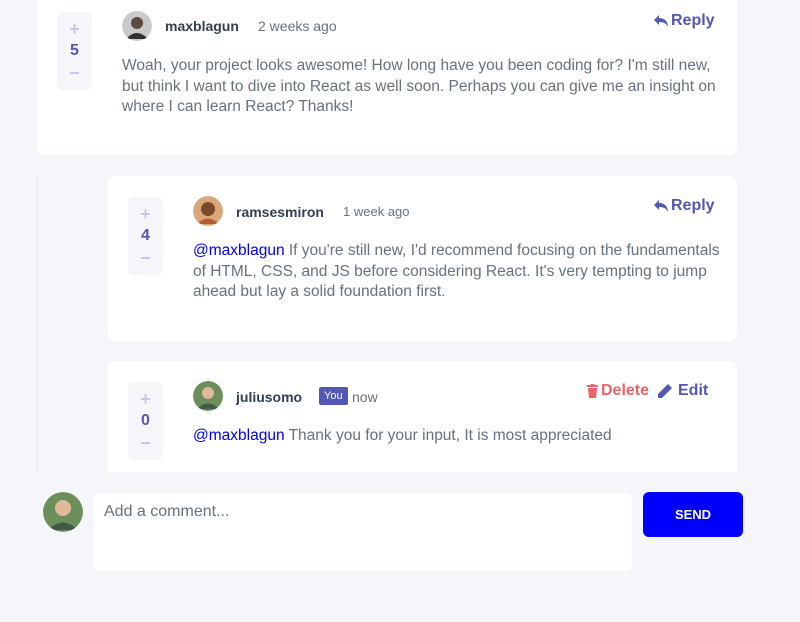 Image resolution: width=800 pixels, height=622 pixels. What do you see at coordinates (280, 212) in the screenshot?
I see `username: ramsesmiron` at bounding box center [280, 212].